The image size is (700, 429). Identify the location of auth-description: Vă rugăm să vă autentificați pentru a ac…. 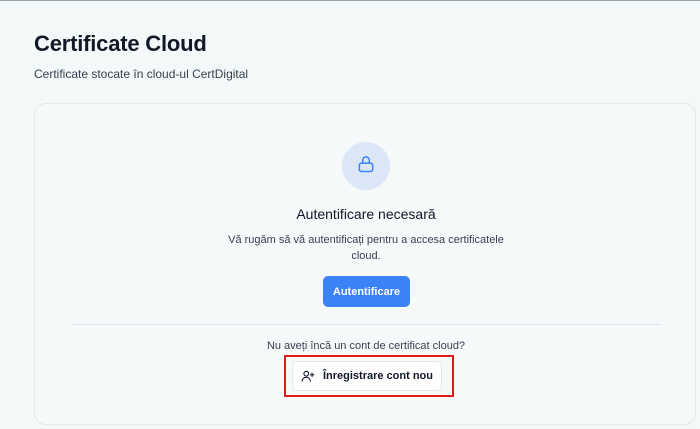
(366, 248).